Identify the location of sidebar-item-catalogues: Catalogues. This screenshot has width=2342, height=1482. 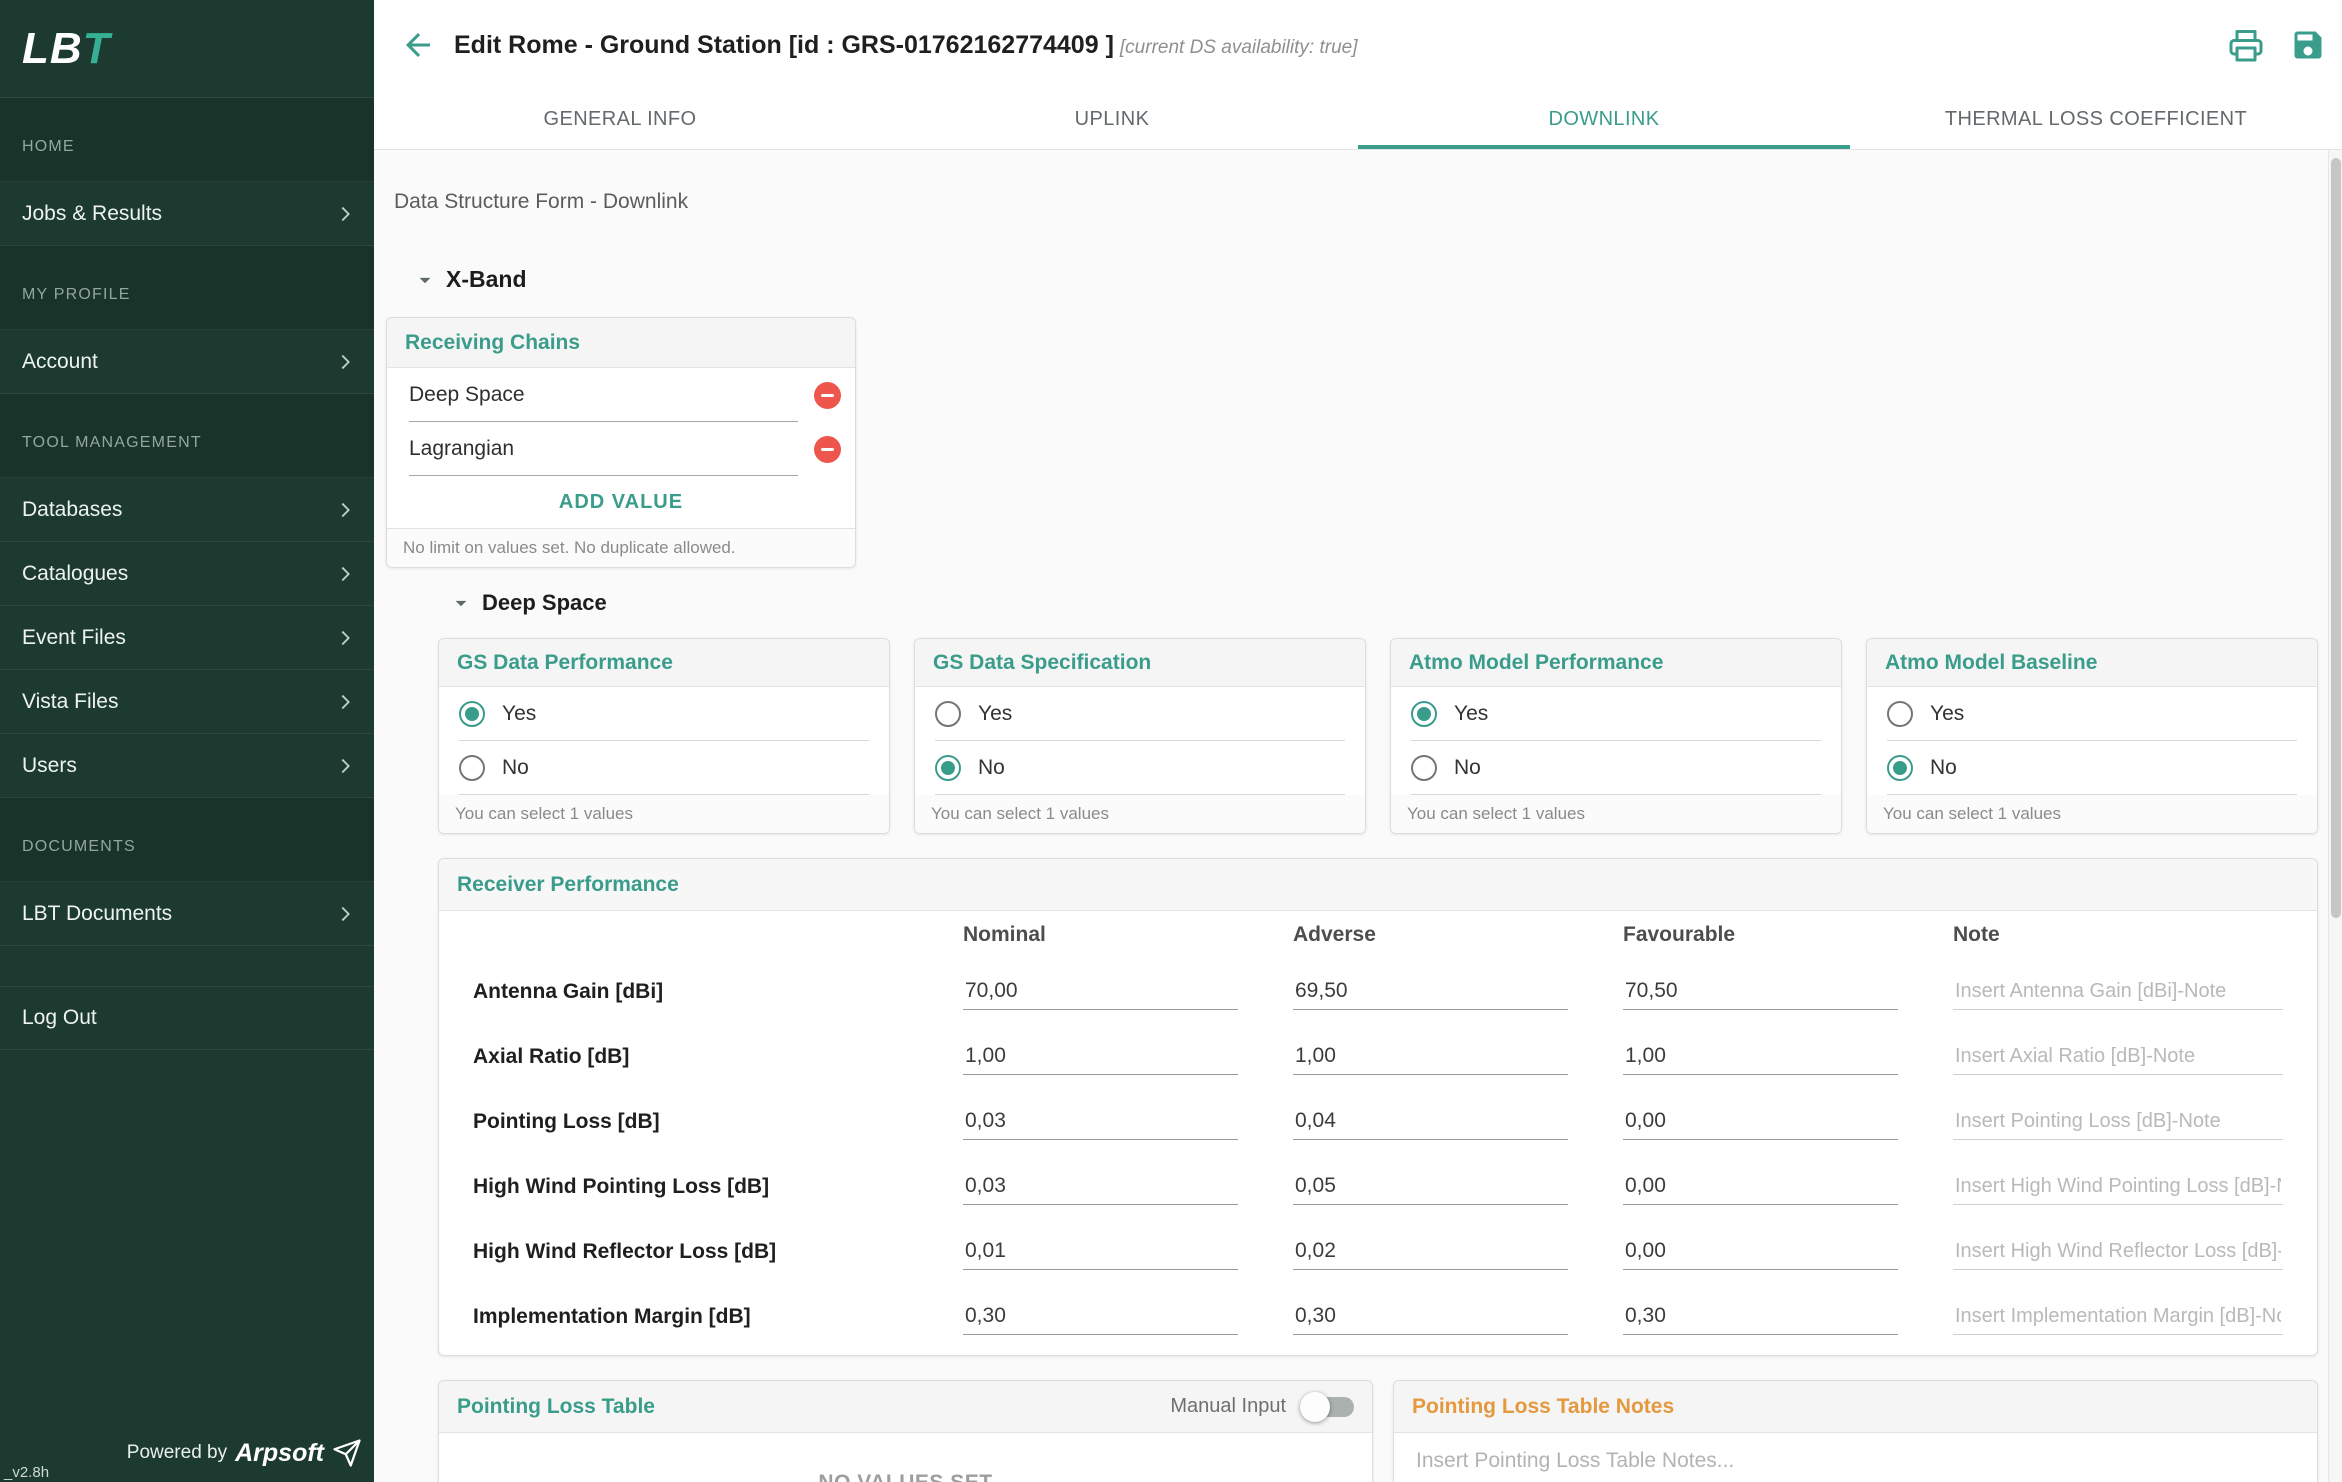
(187, 574).